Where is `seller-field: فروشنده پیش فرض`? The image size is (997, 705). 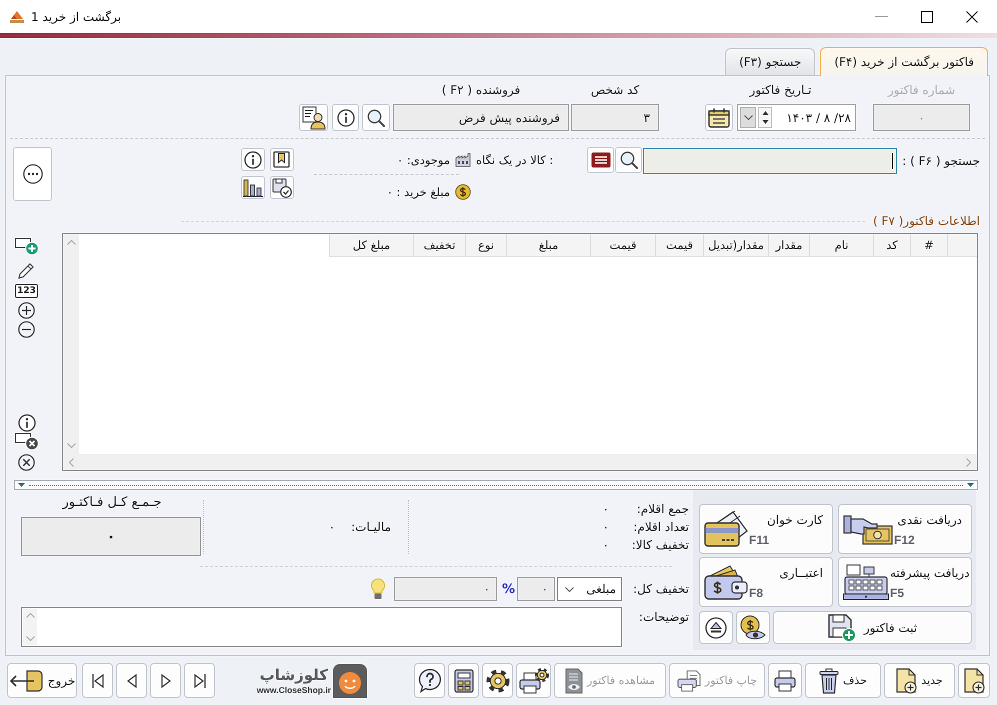
seller-field: فروشنده پیش فرض is located at coordinates (481, 117).